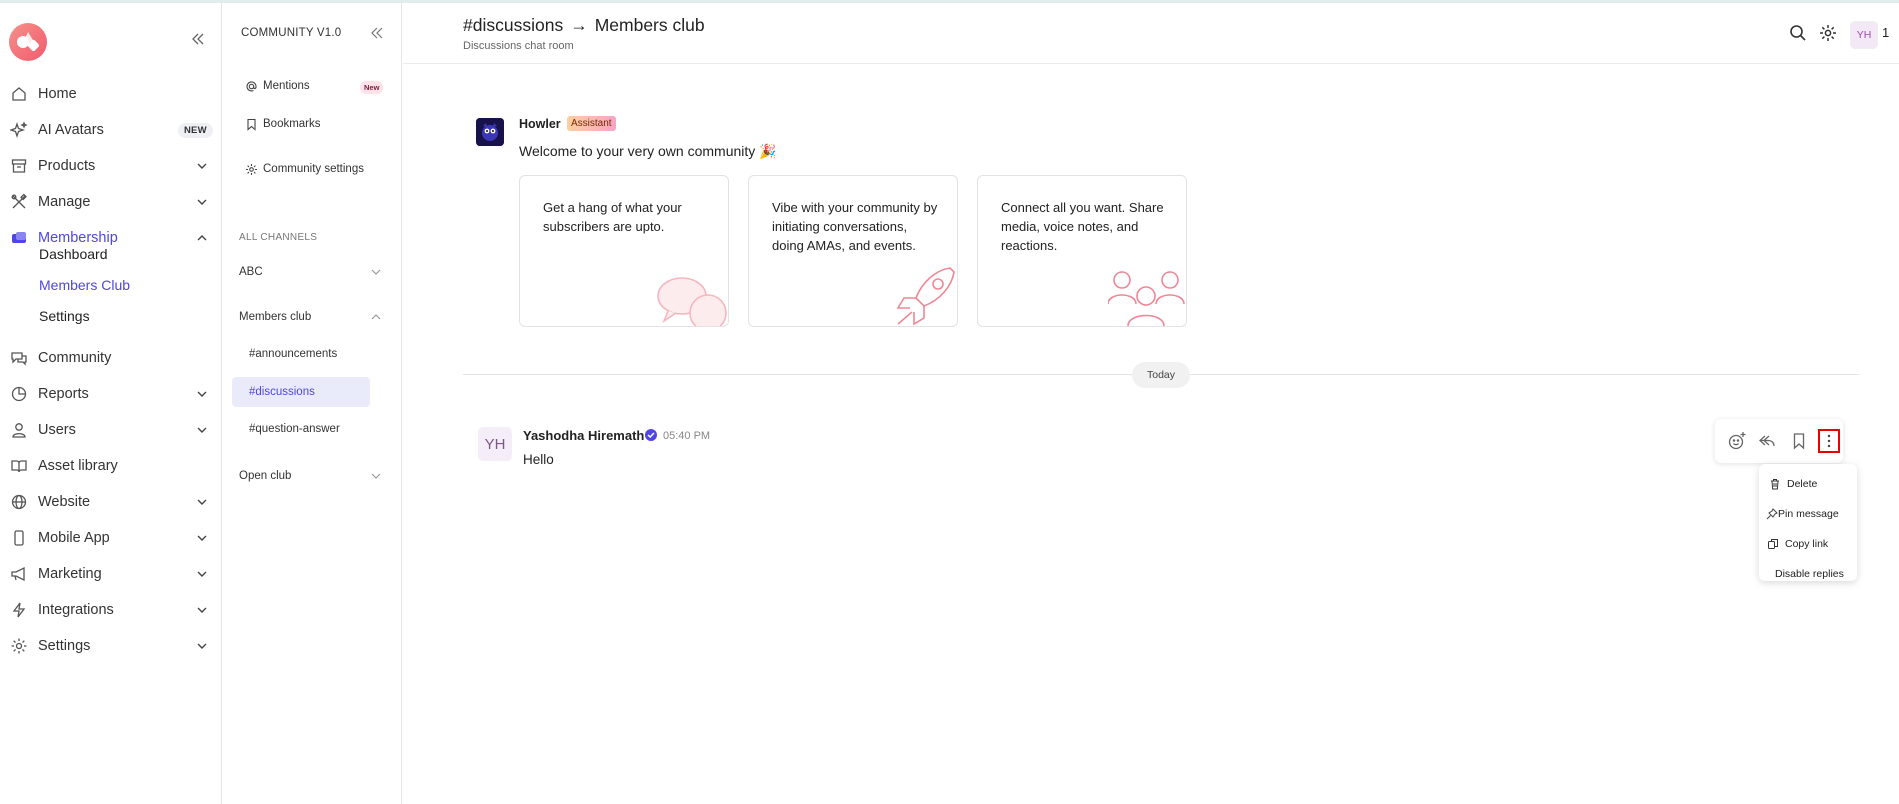  What do you see at coordinates (377, 33) in the screenshot?
I see `collapse-panel-icon` at bounding box center [377, 33].